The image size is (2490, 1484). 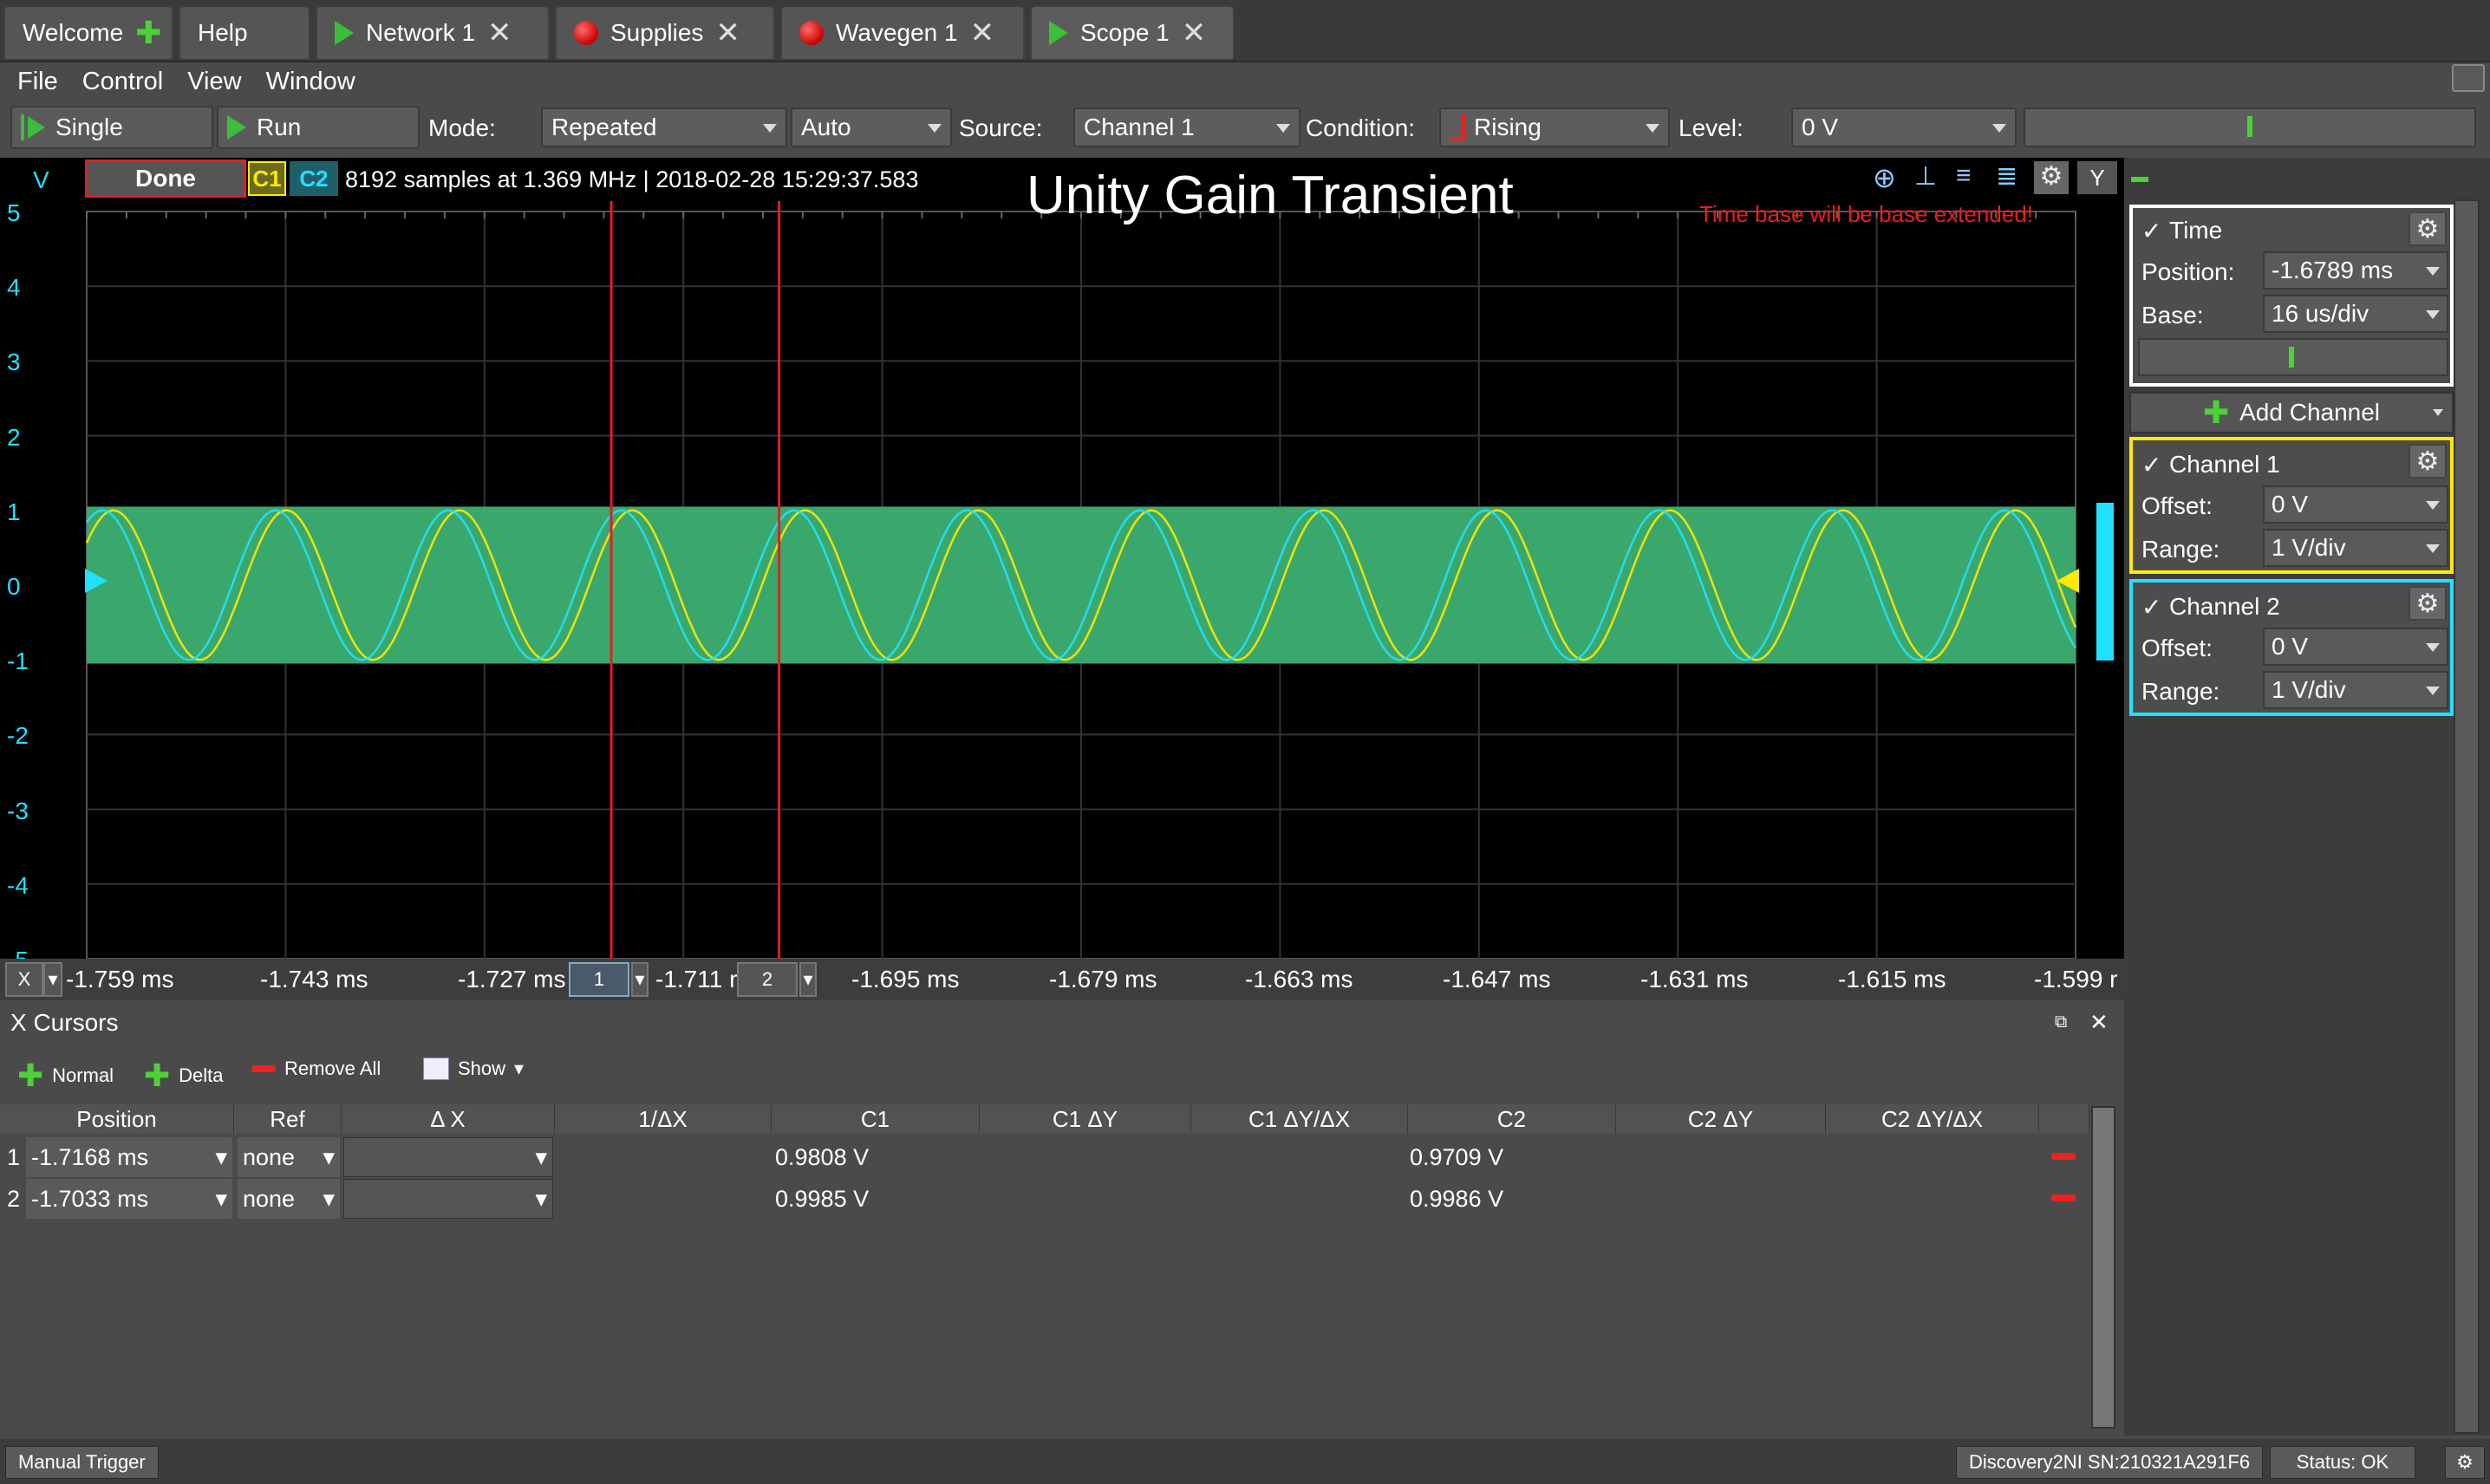 I want to click on x-tick-label: -1.663 ms, so click(x=1299, y=979).